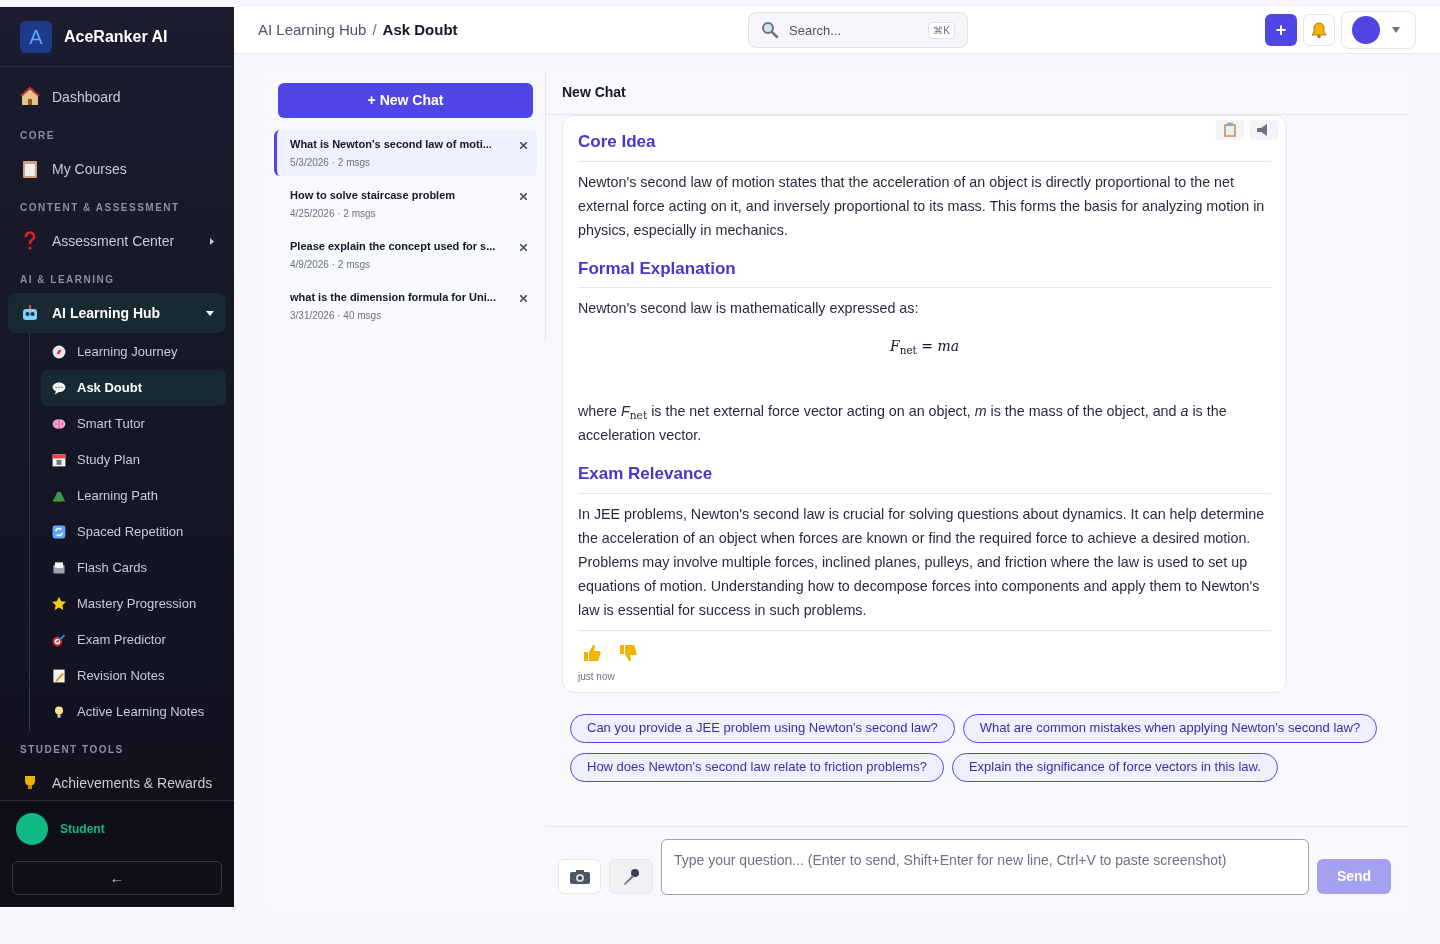 This screenshot has height=944, width=1440. I want to click on chat-history-item: what is the dimension formula for Uni... 3/31/2026 · 40 msgs, so click(405, 306).